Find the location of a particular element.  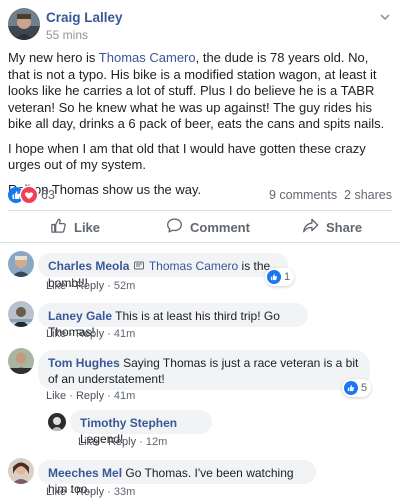

comment-reaction-badge: 5 is located at coordinates (357, 388).